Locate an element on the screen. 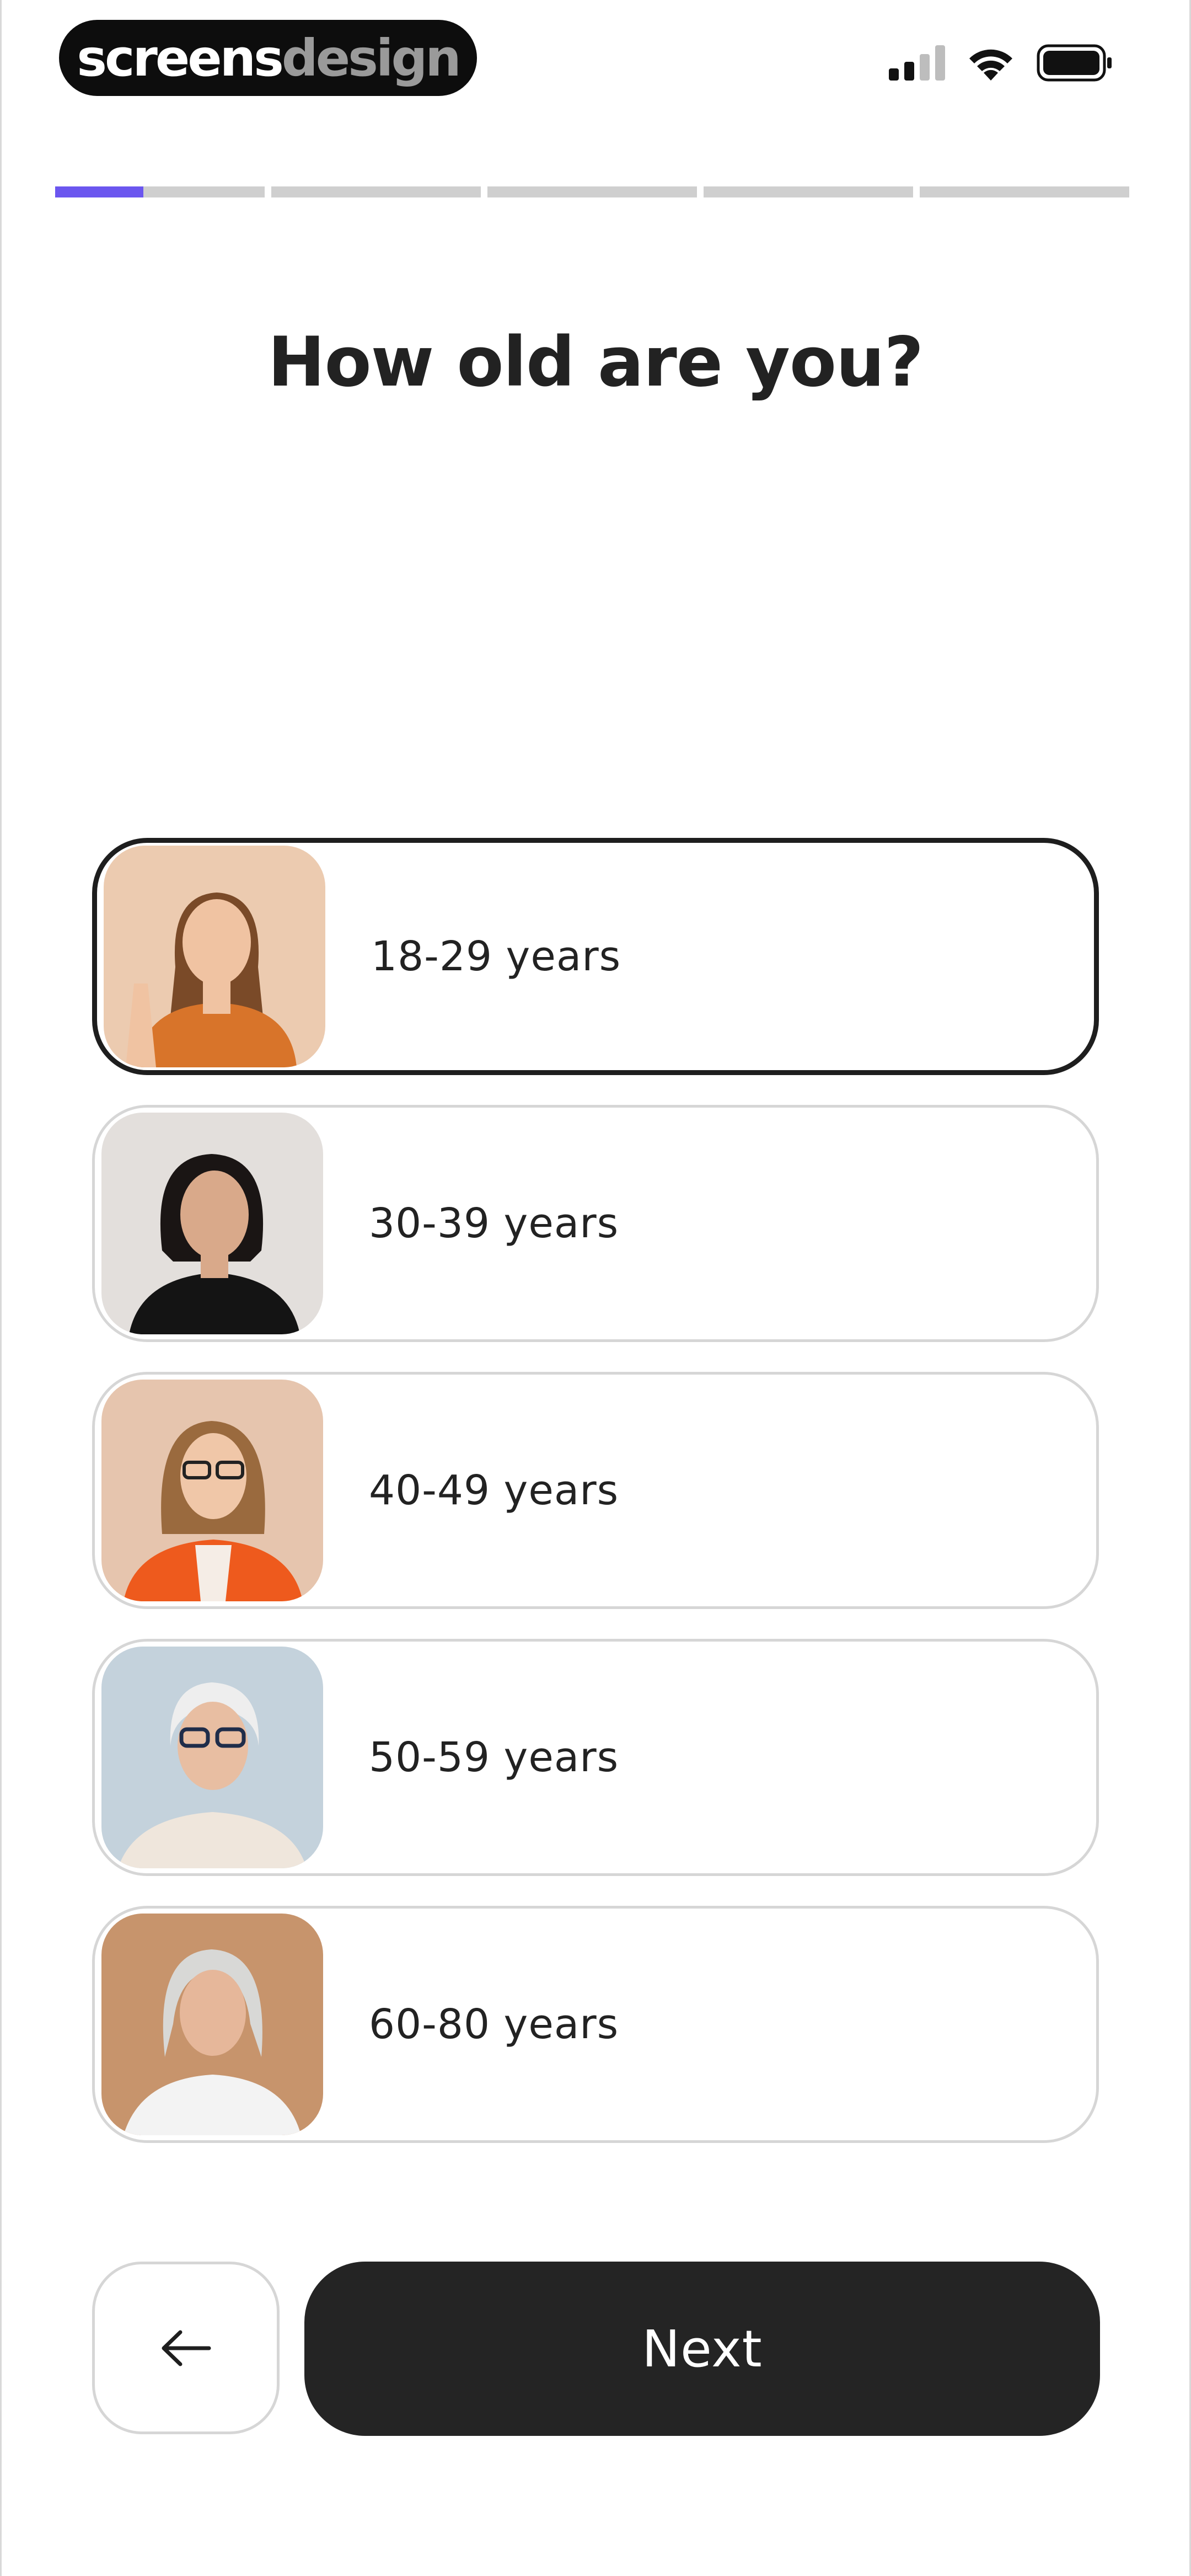 This screenshot has height=2576, width=1191. cellular-signal-icon is located at coordinates (917, 63).